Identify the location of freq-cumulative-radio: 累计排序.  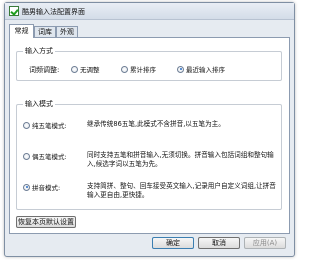
(138, 69).